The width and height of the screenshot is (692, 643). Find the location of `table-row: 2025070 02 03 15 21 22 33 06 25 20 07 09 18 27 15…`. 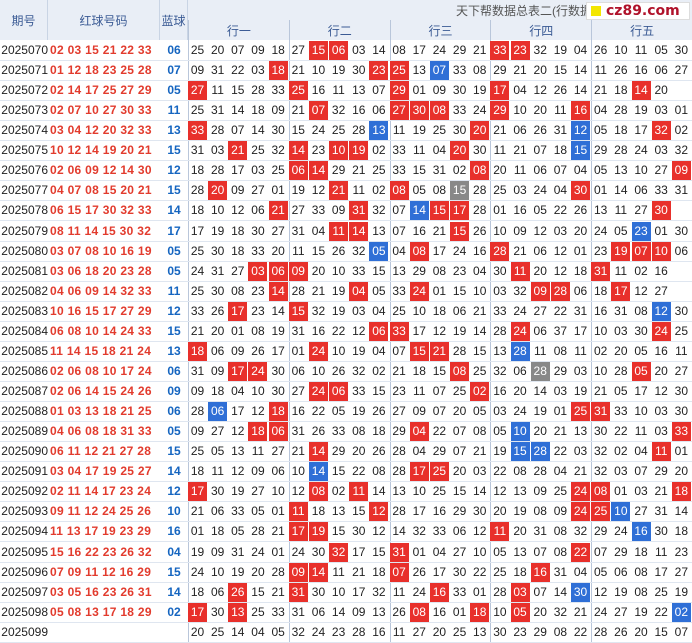

table-row: 2025070 02 03 15 21 22 33 06 25 20 07 09 18 27 15… is located at coordinates (346, 50).